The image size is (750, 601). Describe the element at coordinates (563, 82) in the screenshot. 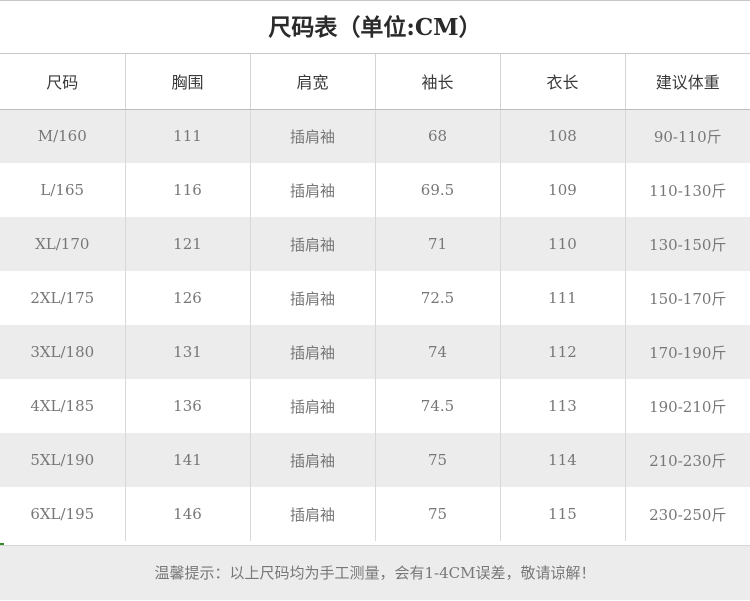

I see `header-length: 衣长` at that location.